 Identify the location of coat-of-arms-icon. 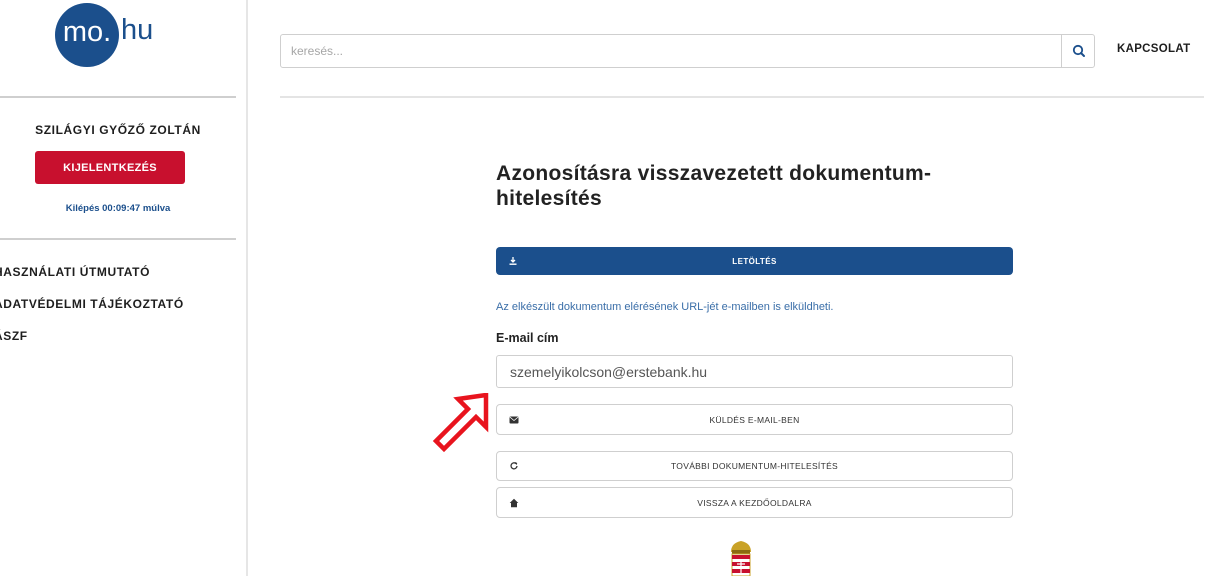
(741, 558).